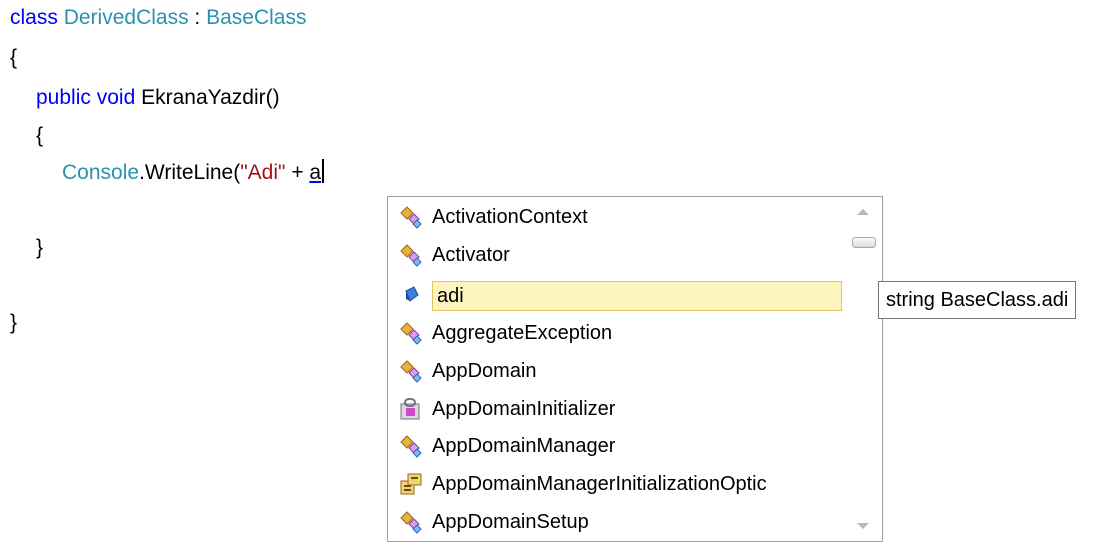 The width and height of the screenshot is (1107, 542). What do you see at coordinates (864, 369) in the screenshot?
I see `completion-scrollbar` at bounding box center [864, 369].